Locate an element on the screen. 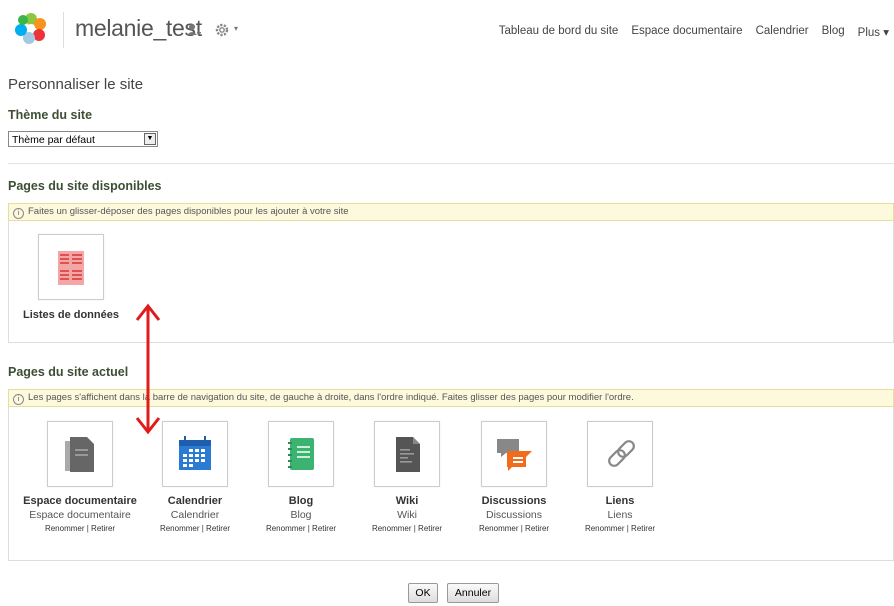 The image size is (894, 606). calendar-tile is located at coordinates (195, 454).